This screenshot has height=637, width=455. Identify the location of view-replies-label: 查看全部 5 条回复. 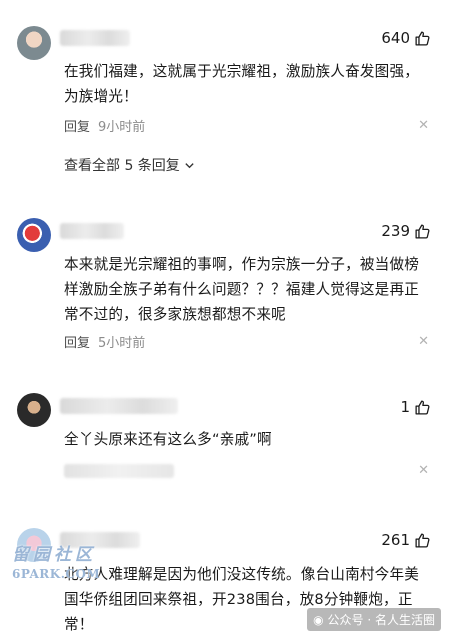
(122, 166).